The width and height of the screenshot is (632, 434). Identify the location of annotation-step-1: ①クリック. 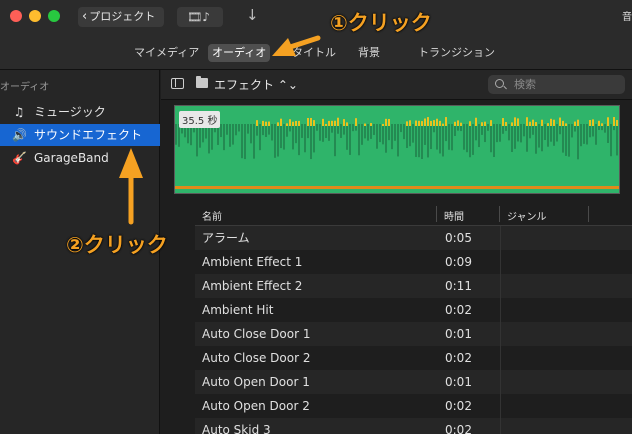
(381, 23).